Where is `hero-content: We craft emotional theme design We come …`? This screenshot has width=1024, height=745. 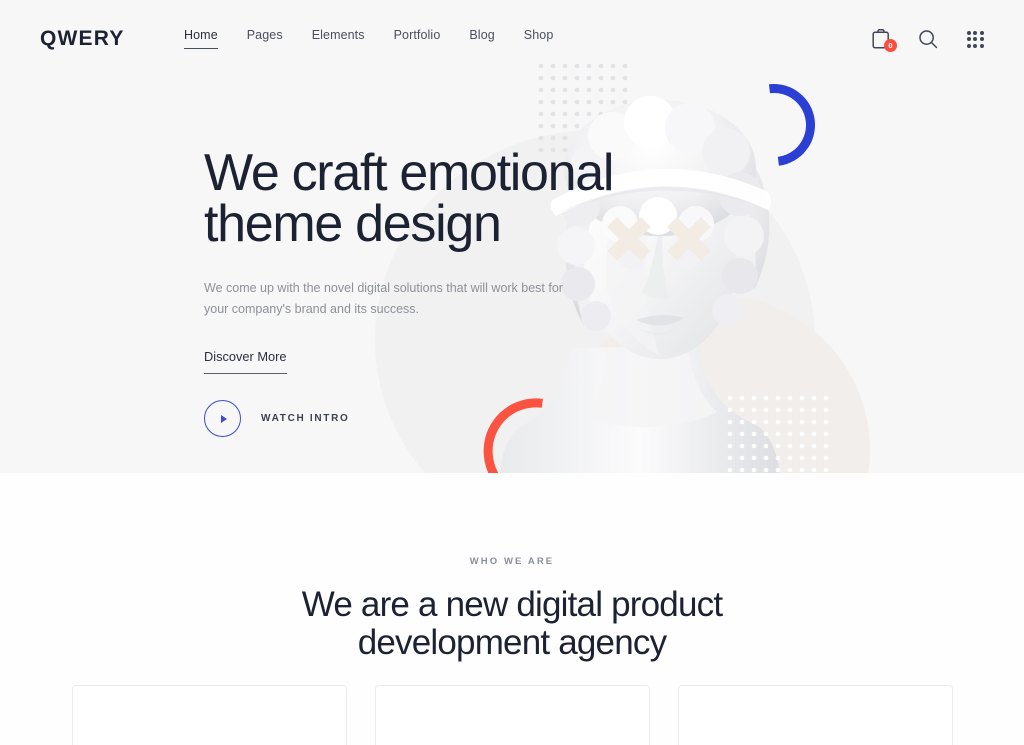
hero-content: We craft emotional theme design We come … is located at coordinates (444, 260).